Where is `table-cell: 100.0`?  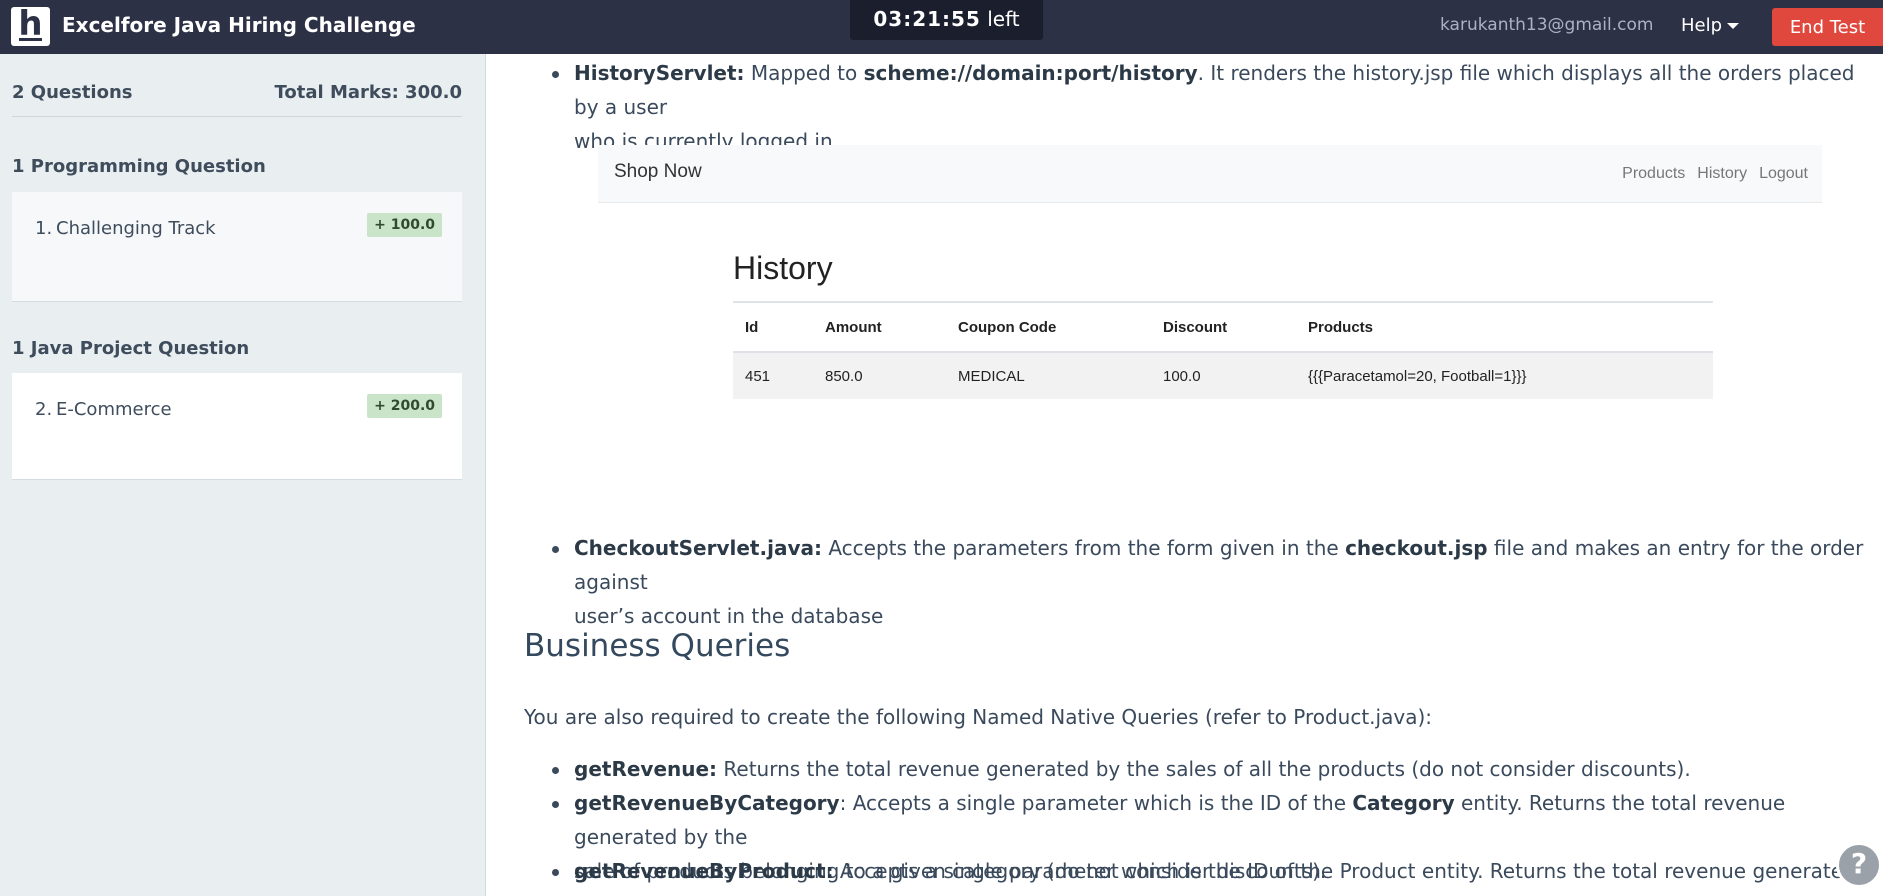 table-cell: 100.0 is located at coordinates (1223, 375).